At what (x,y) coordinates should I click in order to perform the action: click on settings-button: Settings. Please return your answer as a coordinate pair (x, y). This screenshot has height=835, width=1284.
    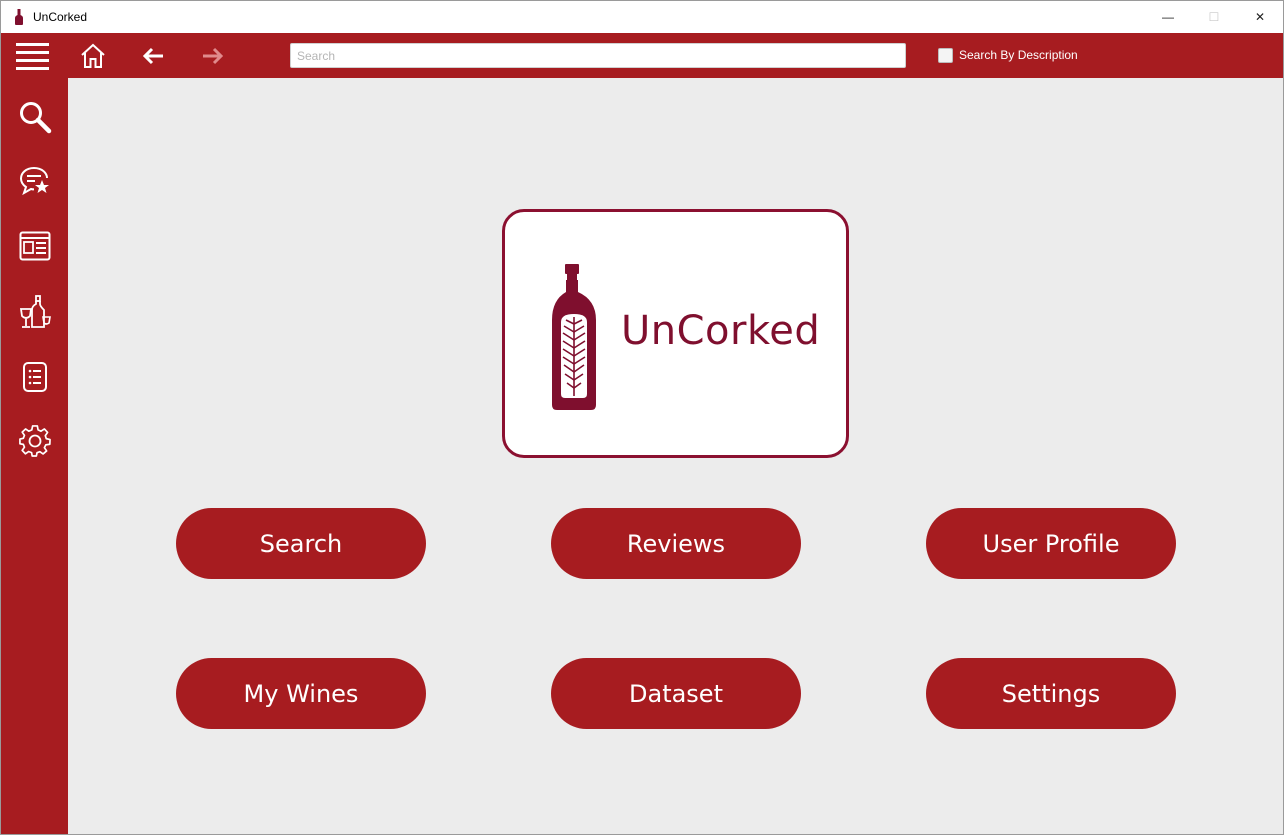
    Looking at the image, I should click on (1051, 693).